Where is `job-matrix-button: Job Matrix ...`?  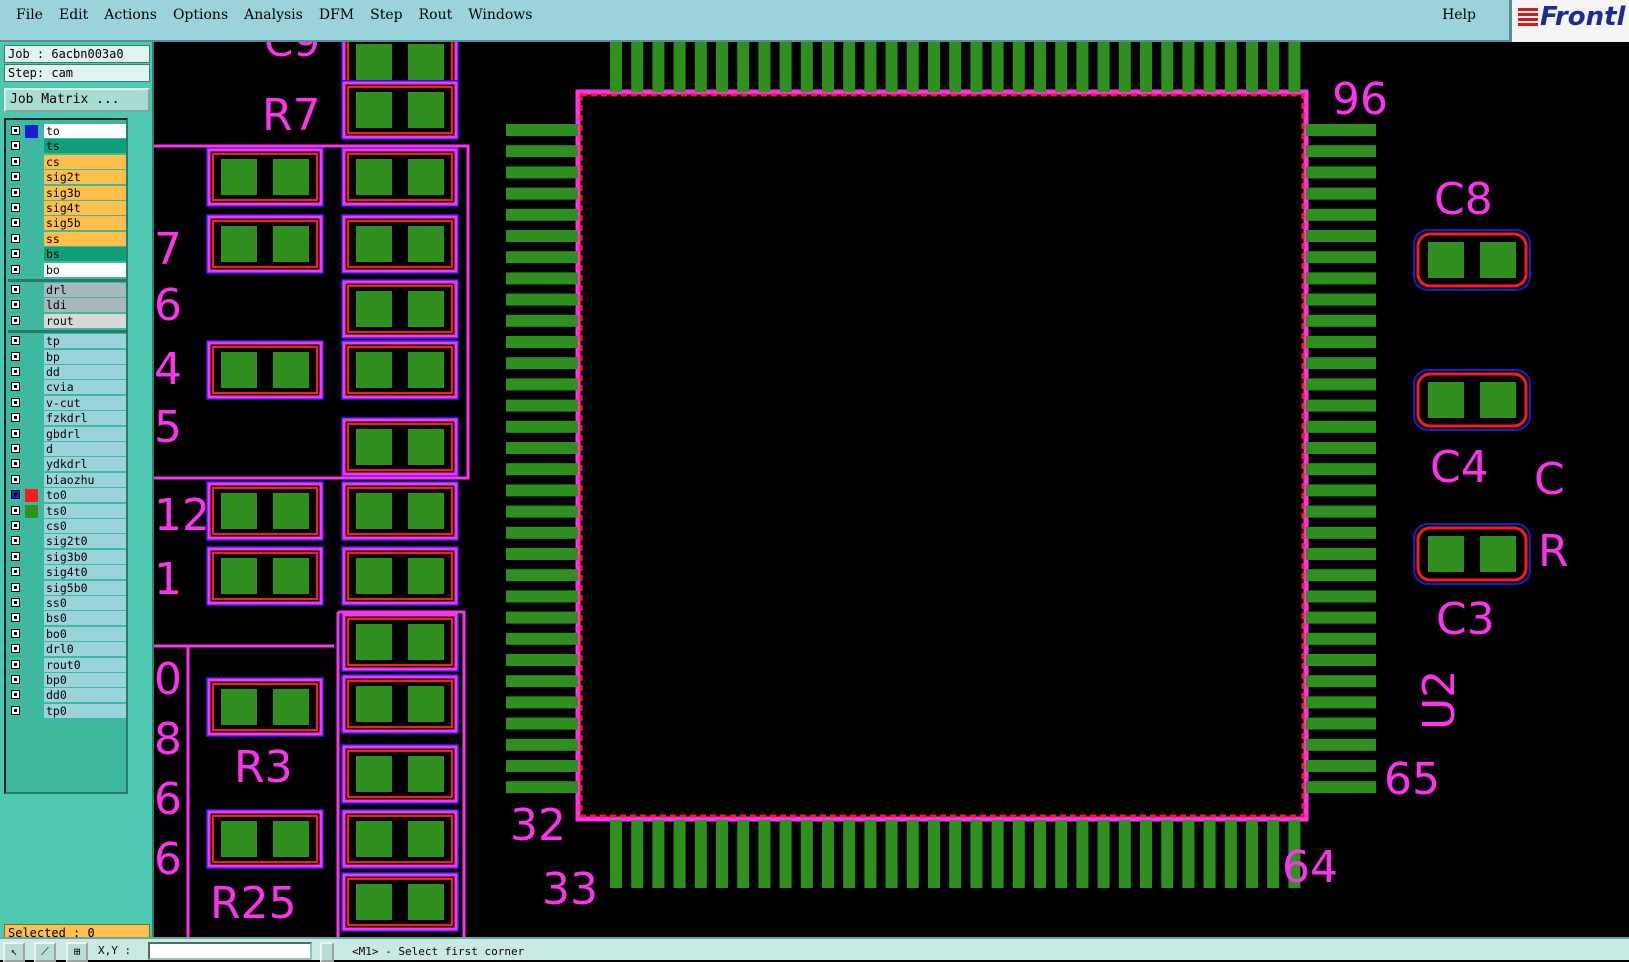 job-matrix-button: Job Matrix ... is located at coordinates (77, 100).